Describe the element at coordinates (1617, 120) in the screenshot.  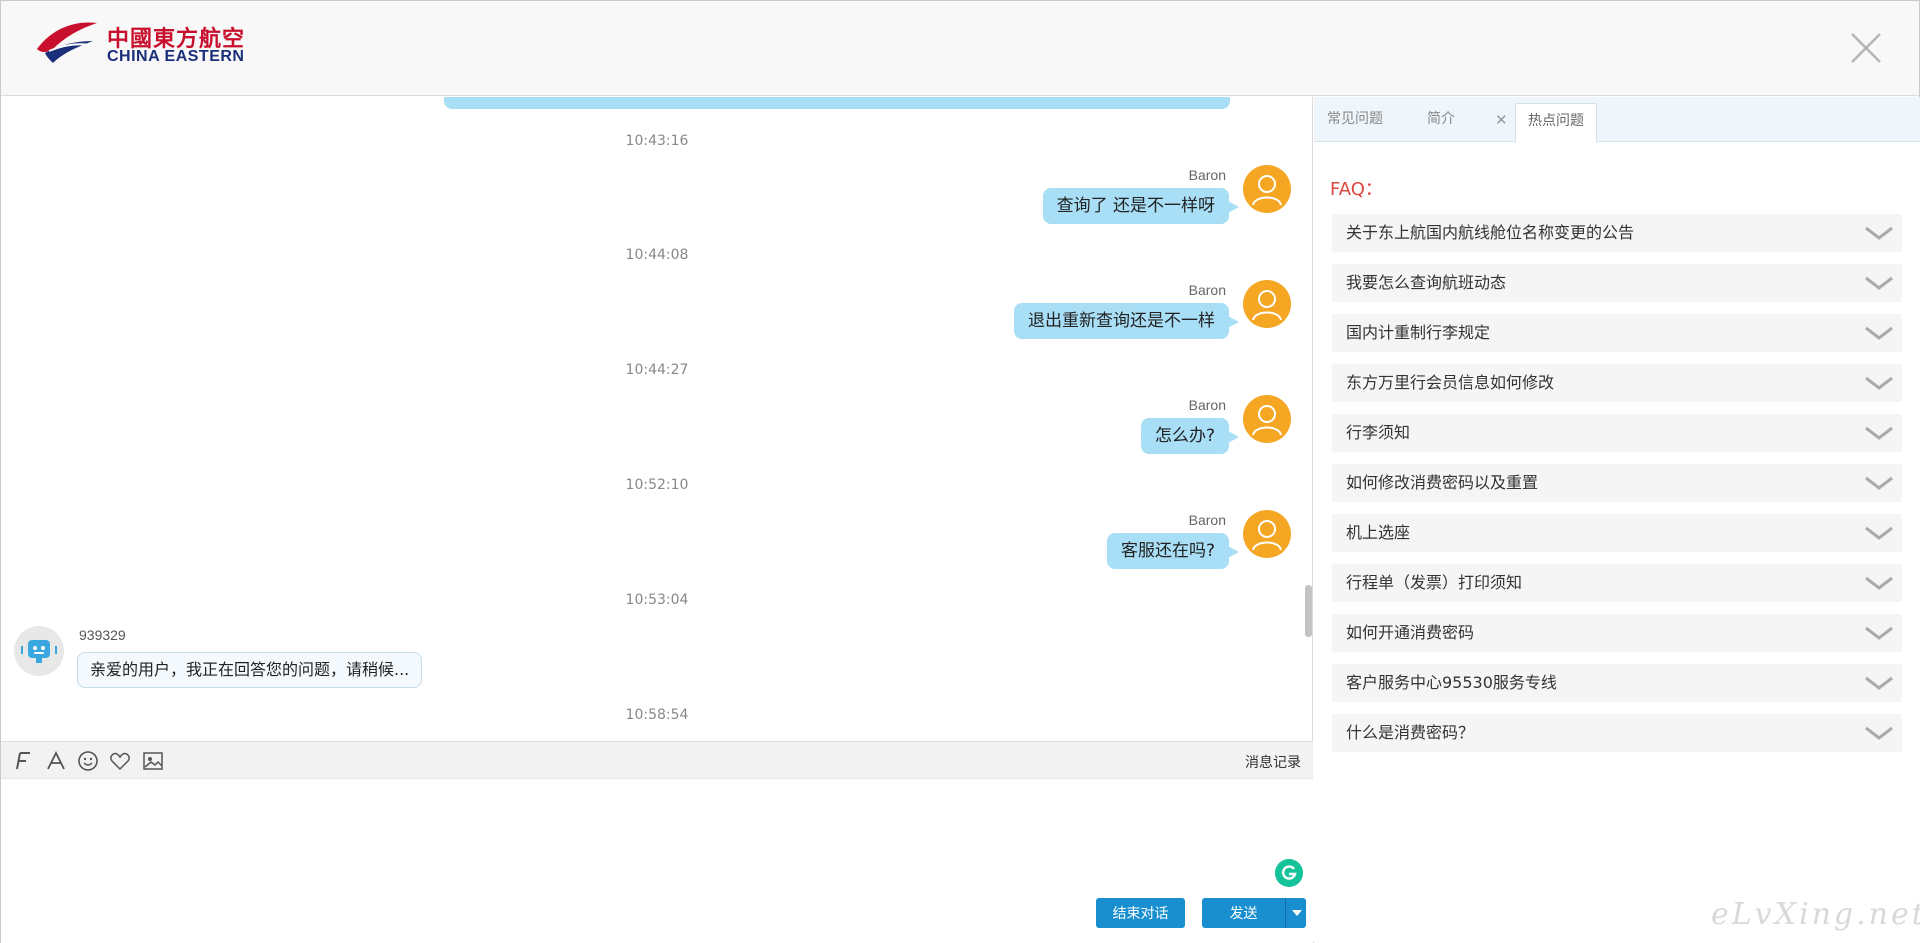
I see `panel-tabs: 常见问题 简介 ✕ 热点问题` at that location.